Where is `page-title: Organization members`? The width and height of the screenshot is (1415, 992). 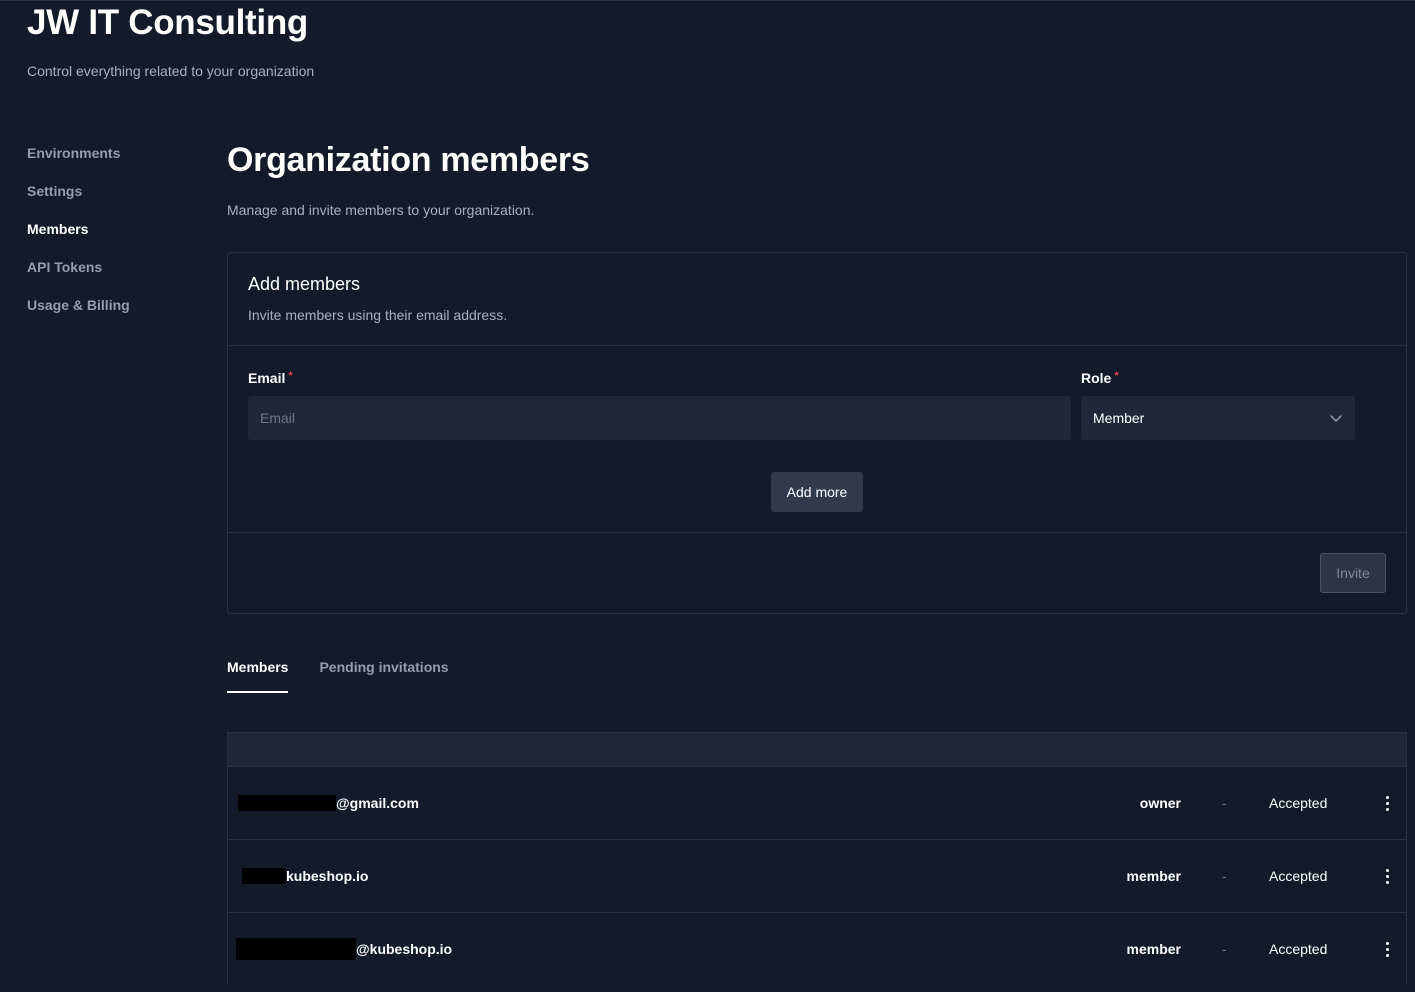
page-title: Organization members is located at coordinates (408, 160).